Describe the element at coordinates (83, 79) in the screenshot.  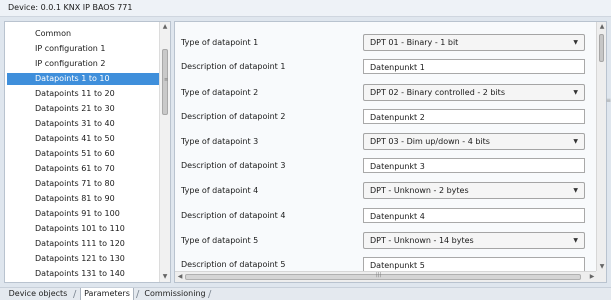
I see `nav-item-datapoints-1-to-10: Datapoints 1 to 10` at that location.